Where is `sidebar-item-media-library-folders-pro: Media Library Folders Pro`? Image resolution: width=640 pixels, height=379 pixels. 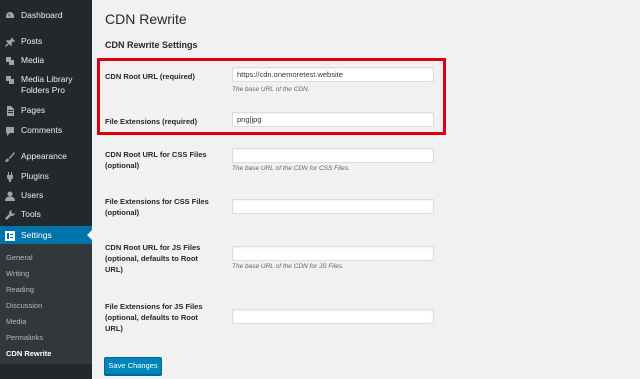
sidebar-item-media-library-folders-pro: Media Library Folders Pro is located at coordinates (46, 85).